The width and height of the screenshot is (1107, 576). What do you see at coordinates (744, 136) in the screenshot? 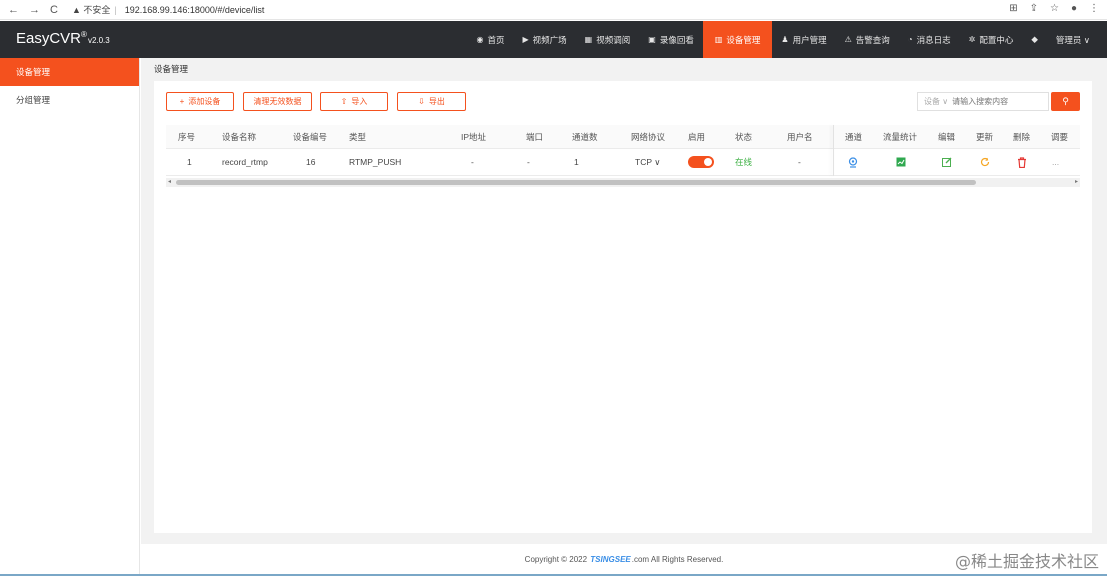
I see `col-status: 状态` at bounding box center [744, 136].